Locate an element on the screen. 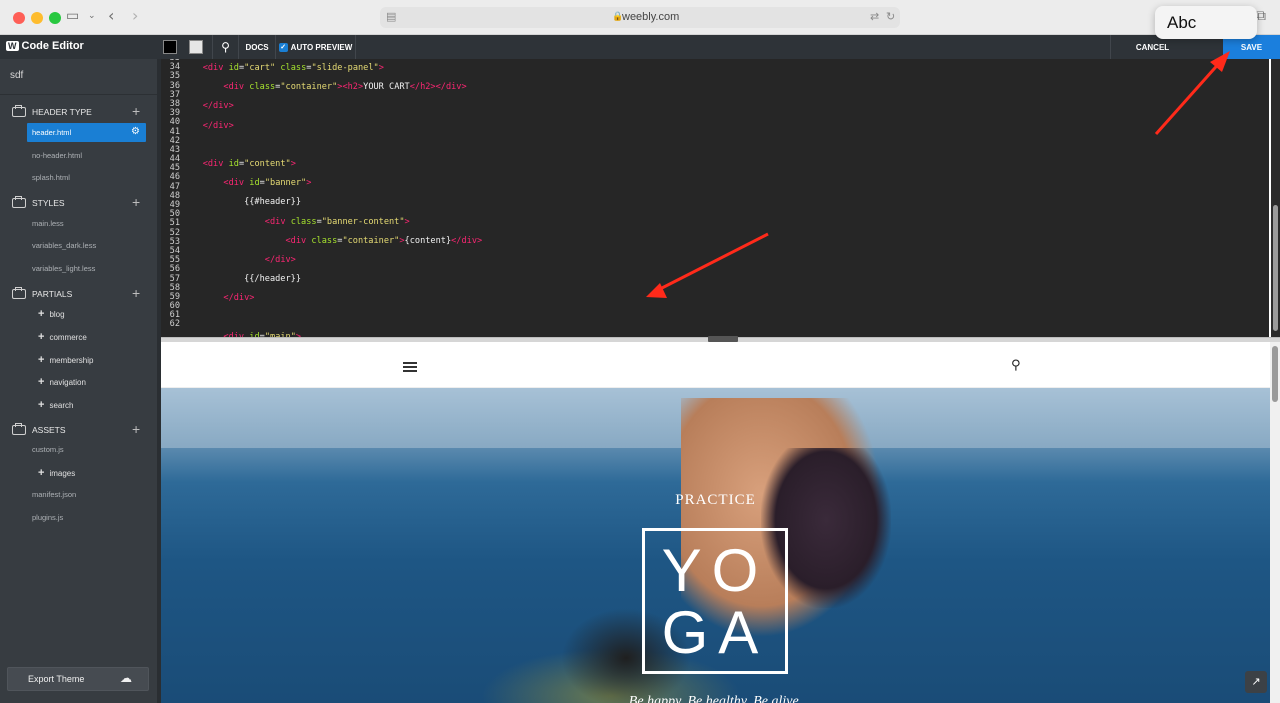 Image resolution: width=1280 pixels, height=703 pixels. section-title: STYLES is located at coordinates (48, 203).